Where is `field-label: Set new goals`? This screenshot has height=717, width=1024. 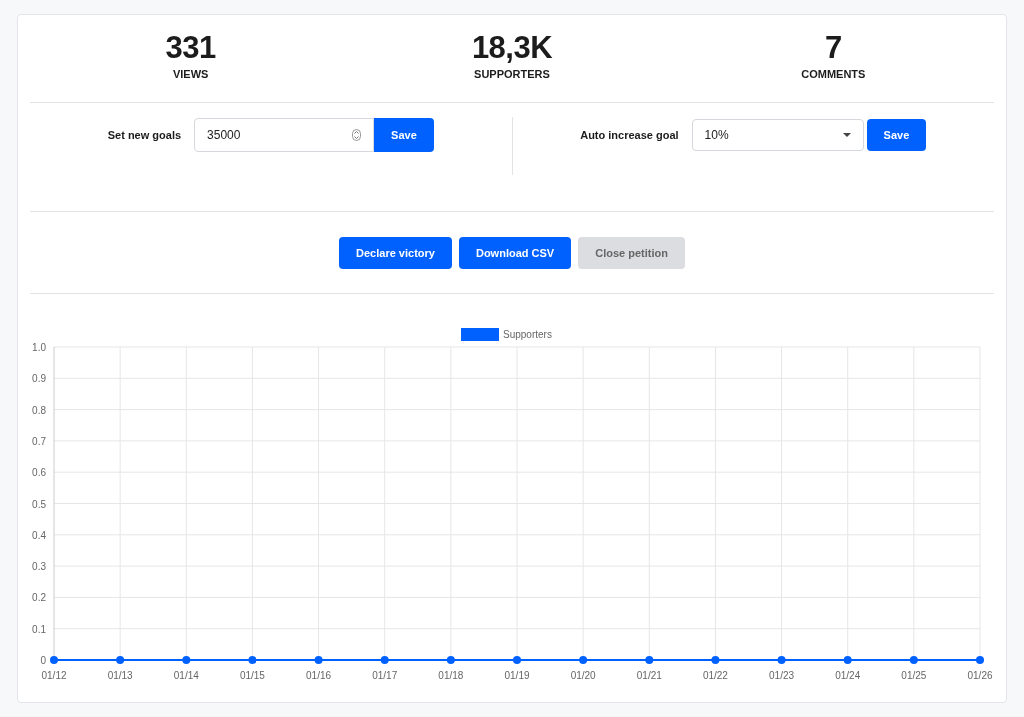
field-label: Set new goals is located at coordinates (144, 135).